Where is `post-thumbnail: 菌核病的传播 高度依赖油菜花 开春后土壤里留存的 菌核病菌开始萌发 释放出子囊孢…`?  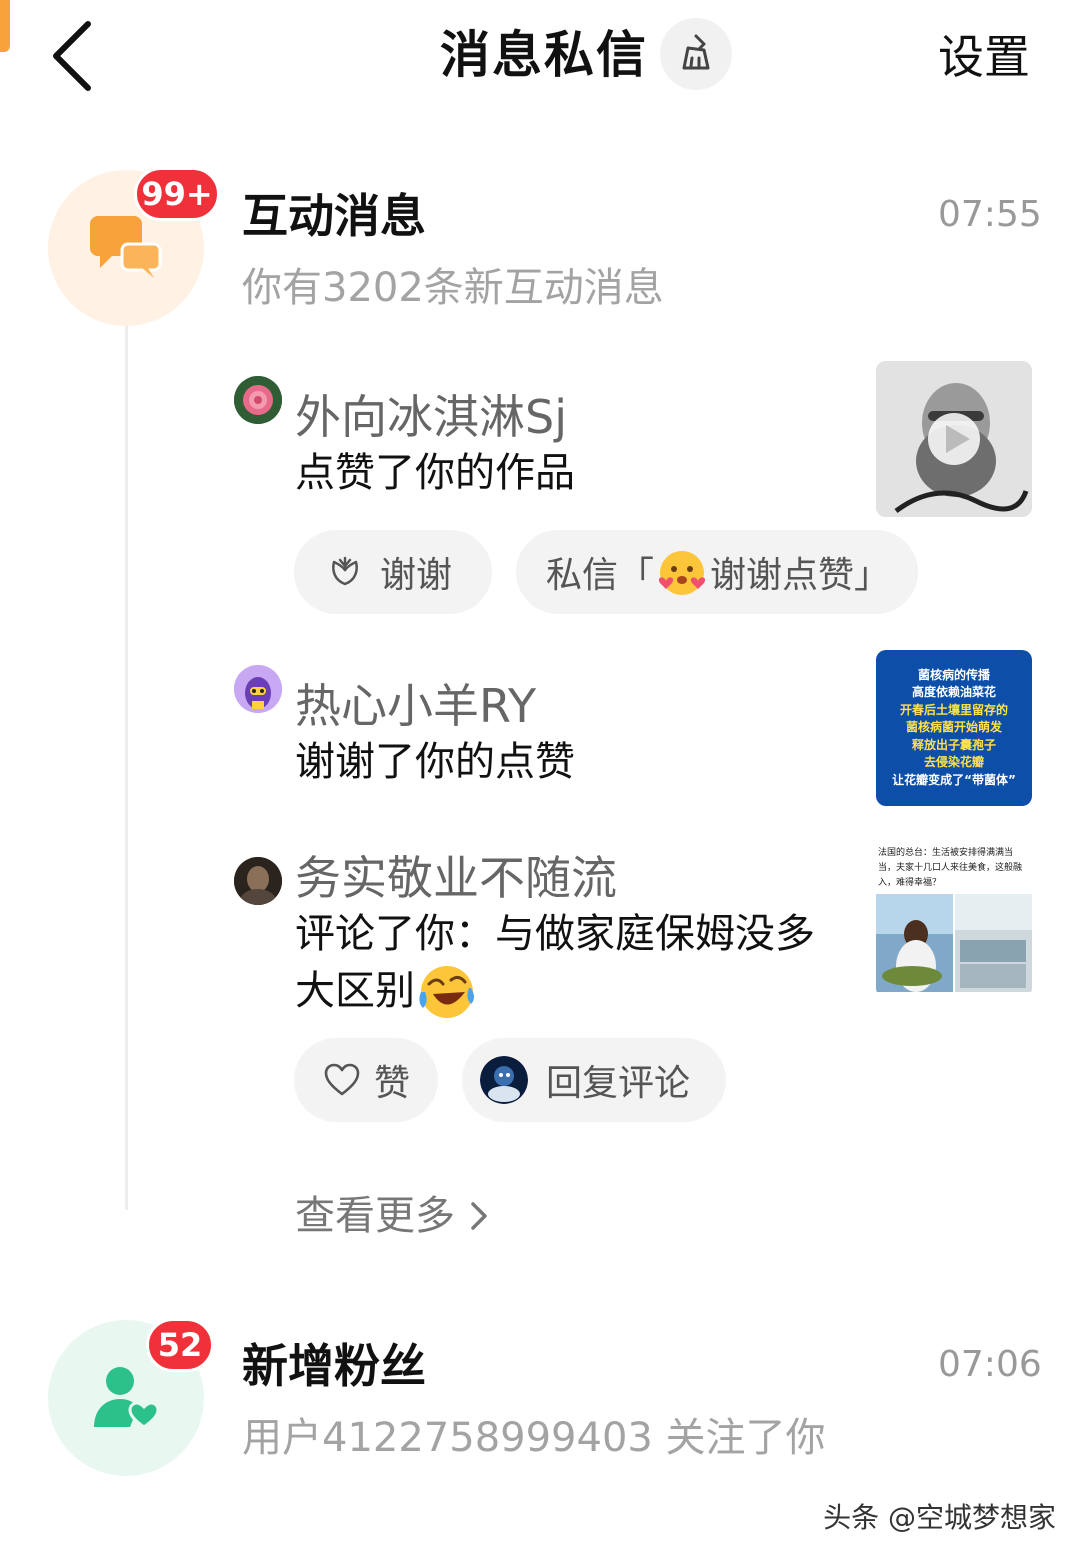
post-thumbnail: 菌核病的传播 高度依赖油菜花 开春后土壤里留存的 菌核病菌开始萌发 释放出子囊孢… is located at coordinates (954, 728).